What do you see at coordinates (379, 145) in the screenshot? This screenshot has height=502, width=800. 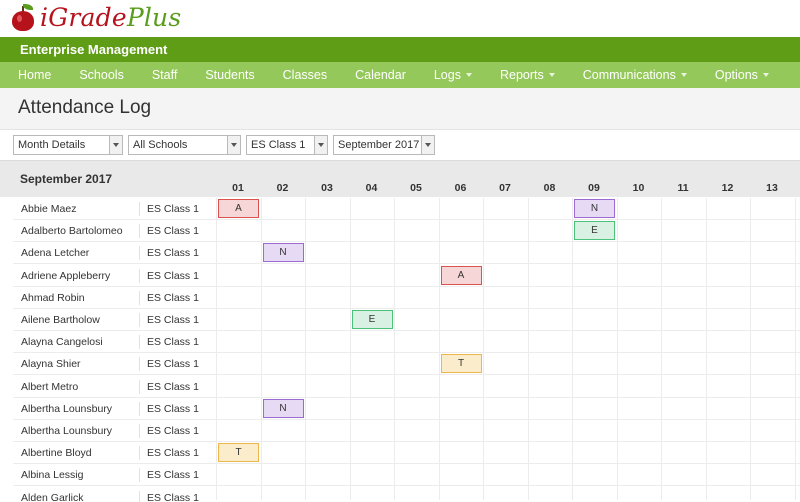 I see `month-select-value: September 2017` at bounding box center [379, 145].